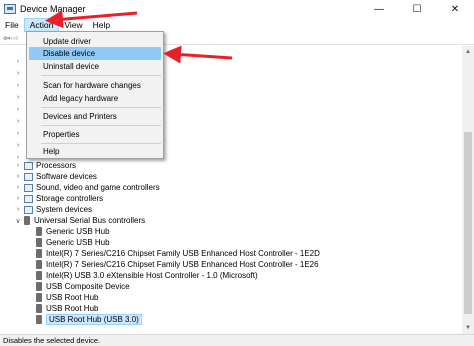 This screenshot has width=474, height=346. I want to click on tree-category-usb: ∨ Universal Serial Bus controllers, so click(79, 220).